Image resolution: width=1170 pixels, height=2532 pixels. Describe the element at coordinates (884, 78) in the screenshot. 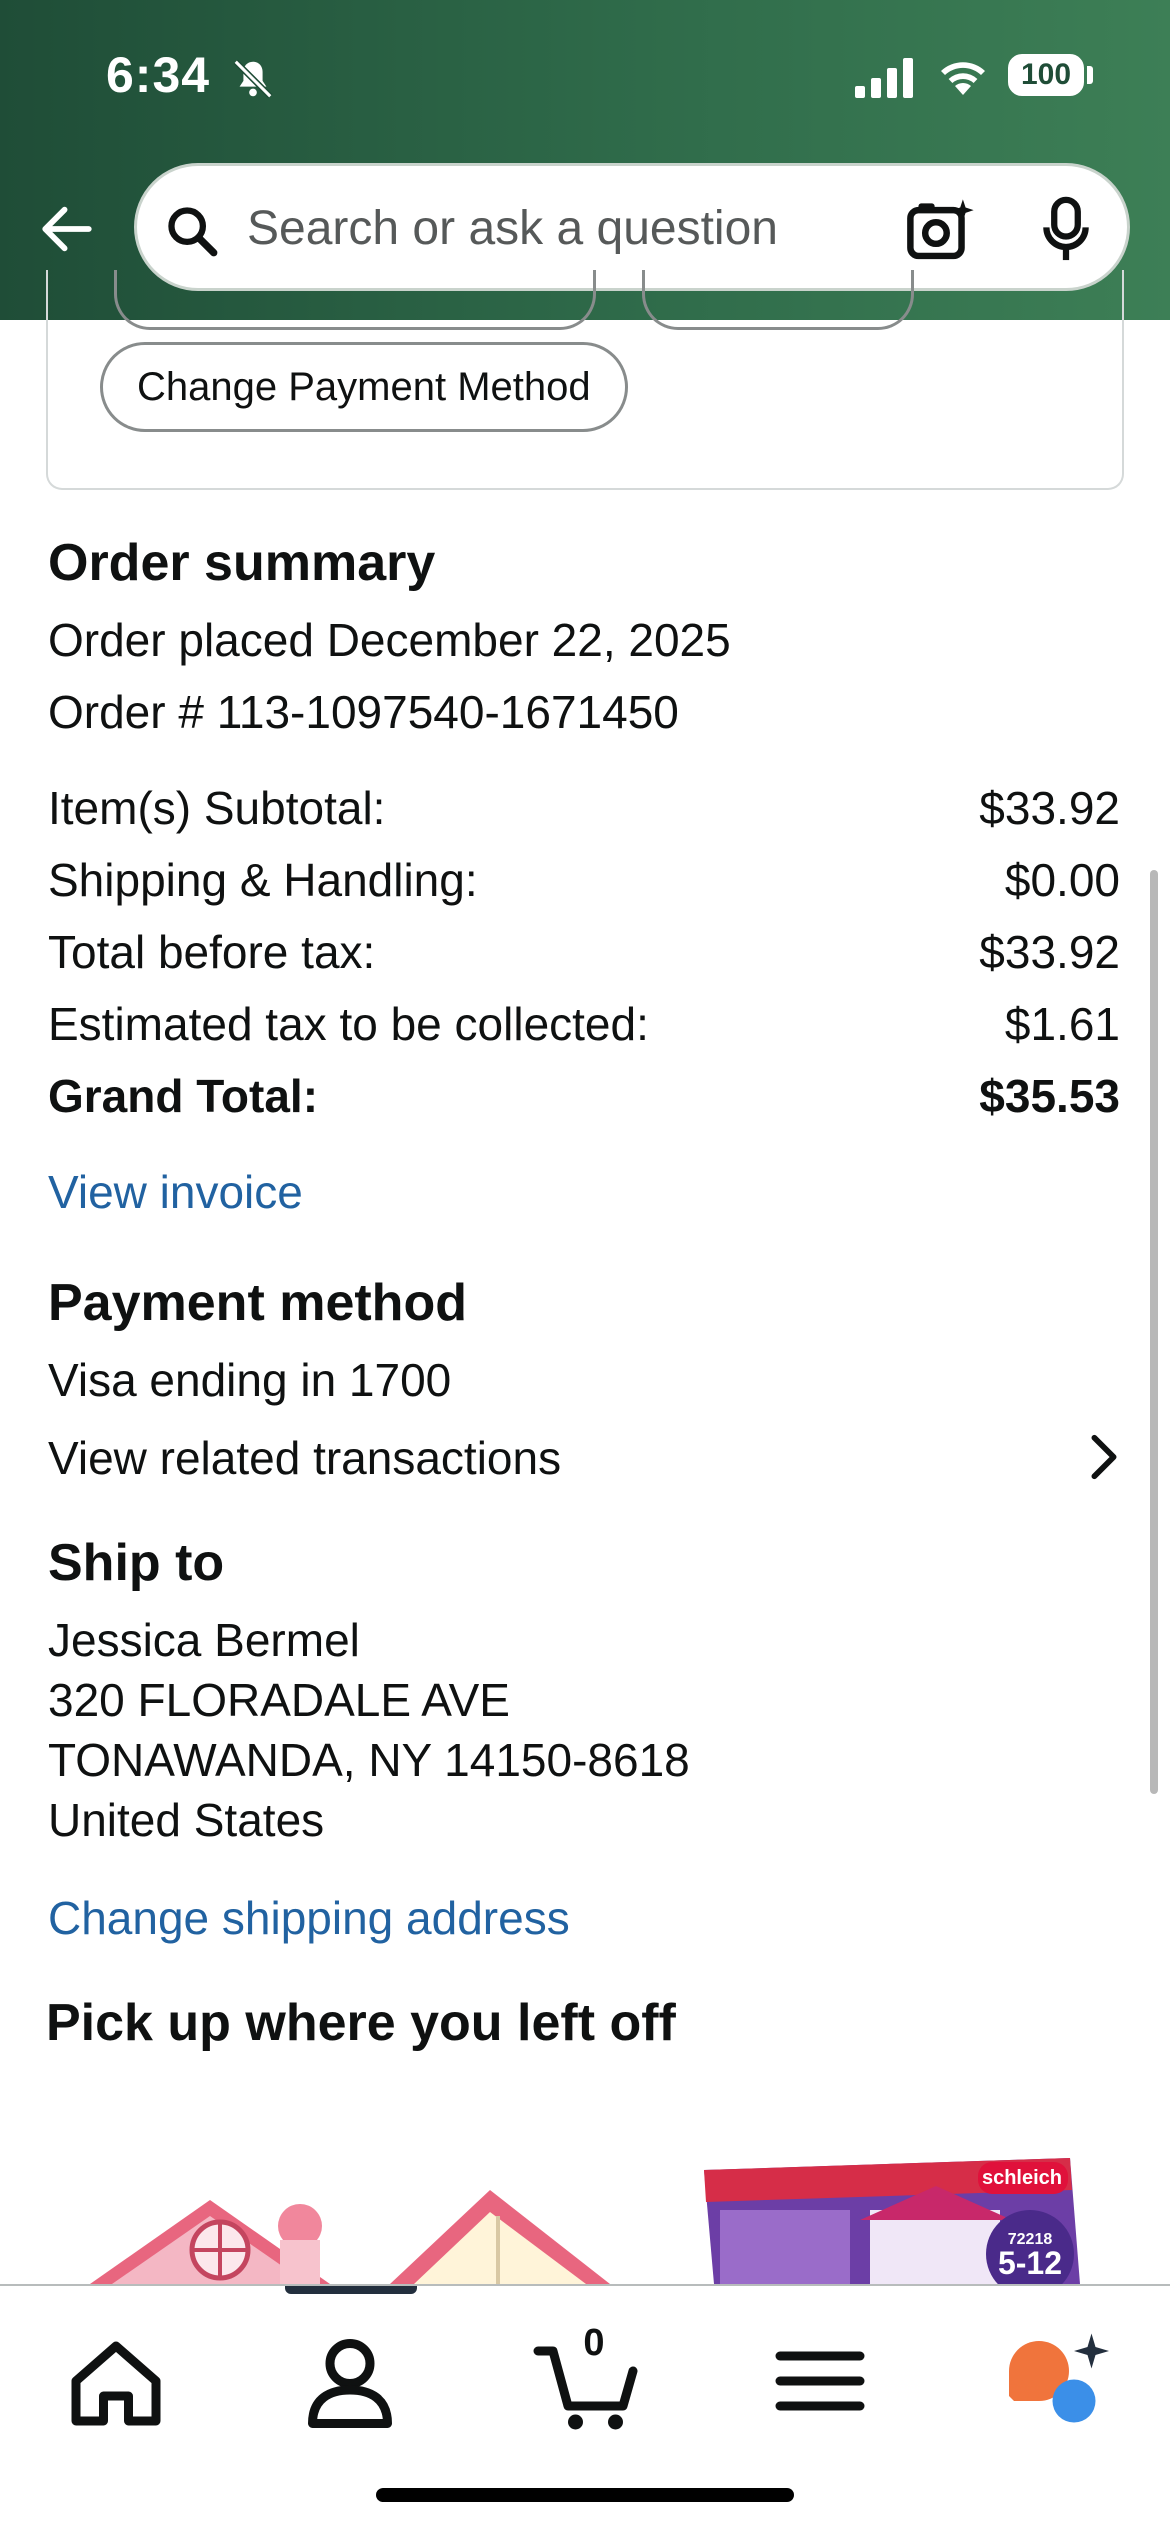

I see `signal-icon` at that location.